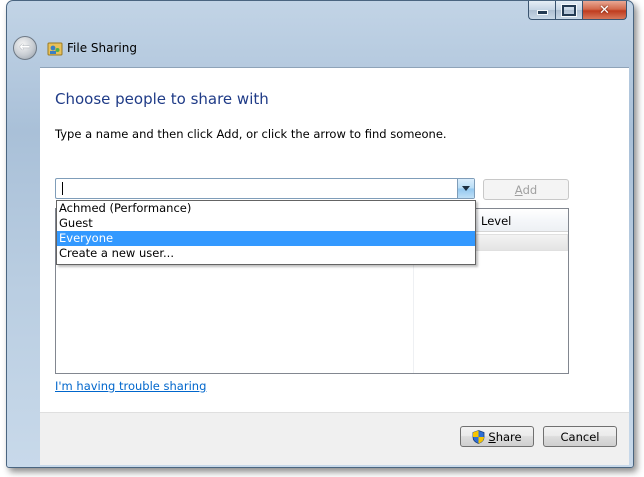 This screenshot has height=477, width=644. Describe the element at coordinates (130, 386) in the screenshot. I see `trouble-sharing-link: I'm having trouble sharing` at that location.